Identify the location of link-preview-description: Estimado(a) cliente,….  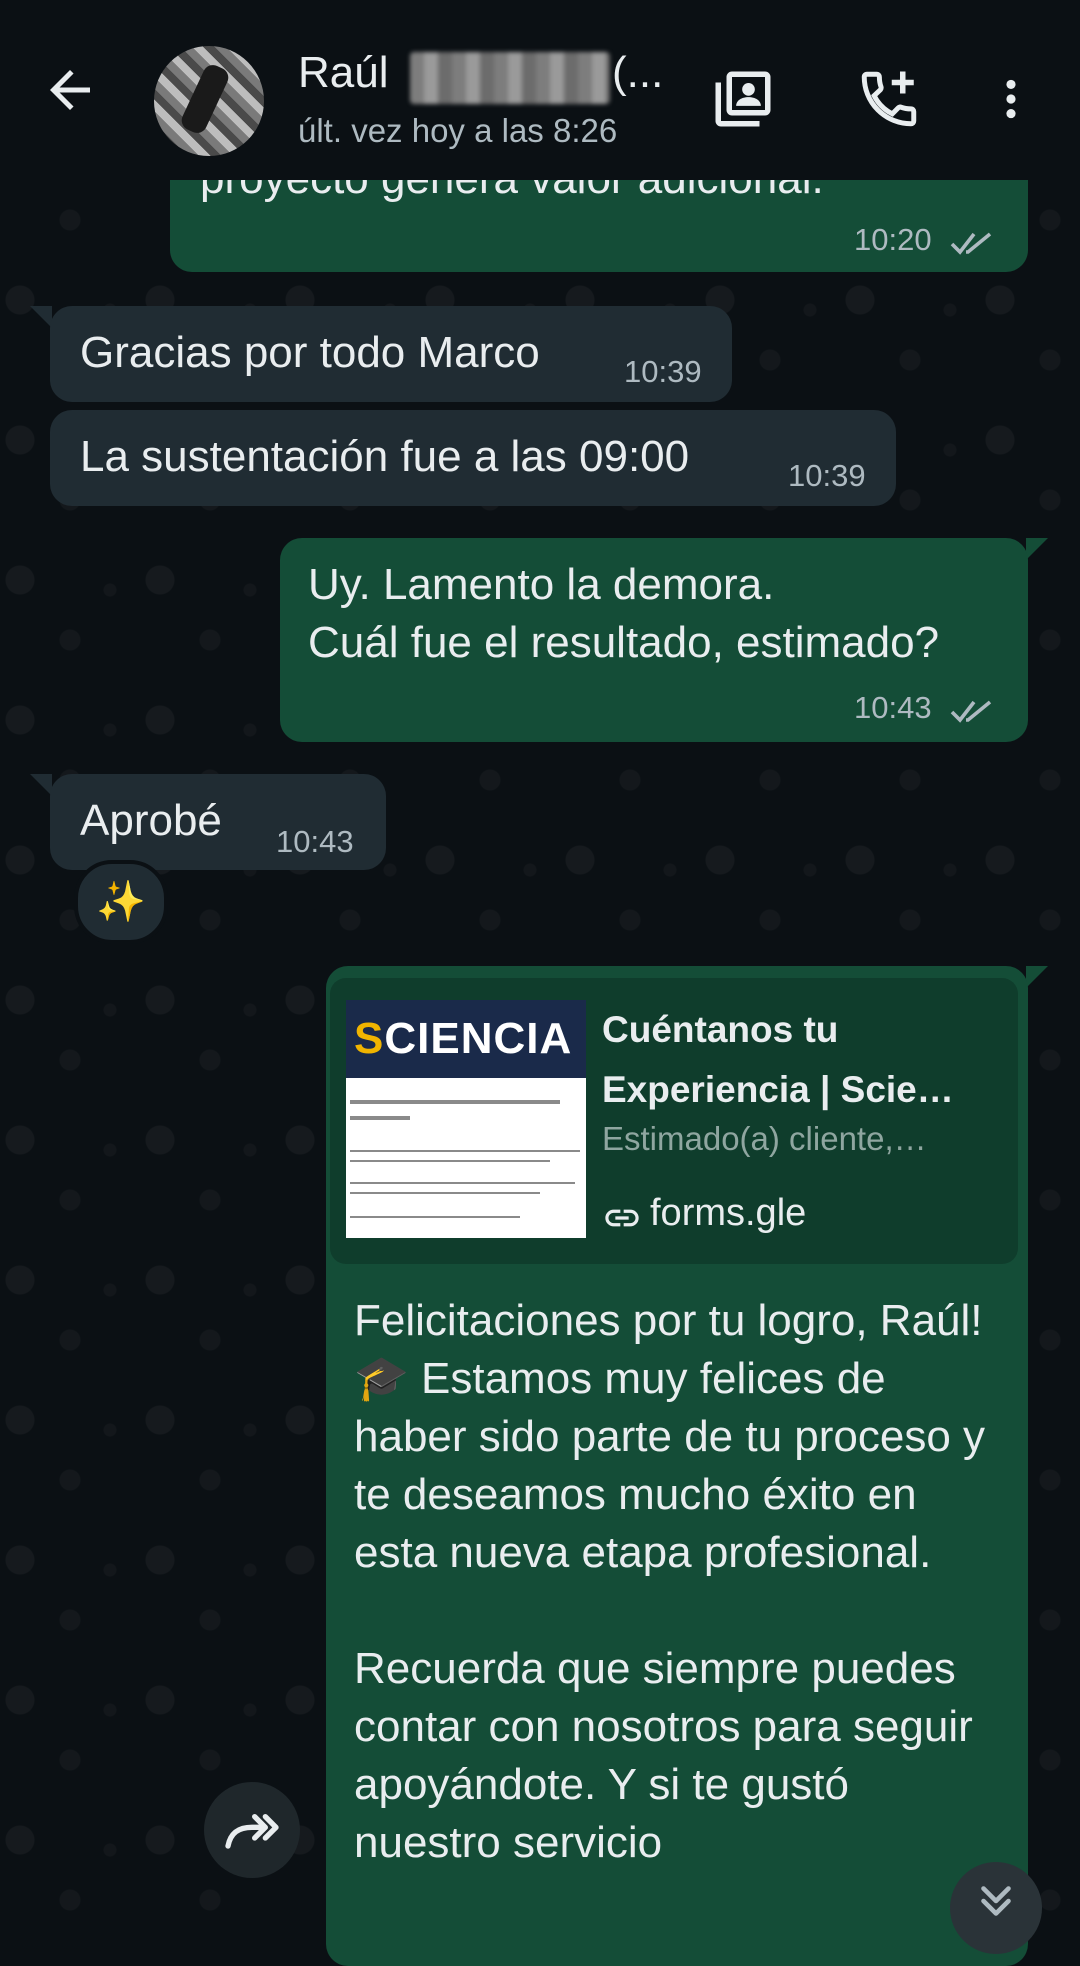
(764, 1138).